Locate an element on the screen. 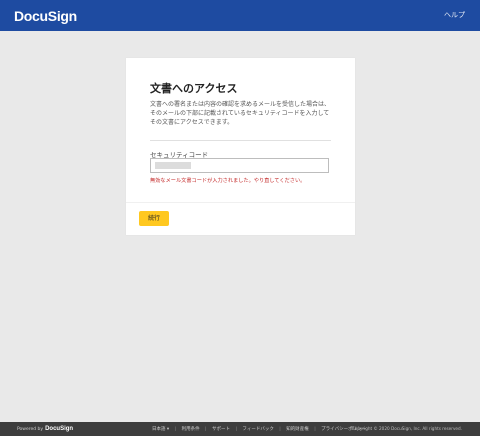 Image resolution: width=480 pixels, height=436 pixels. help-link: ヘルプ is located at coordinates (454, 15).